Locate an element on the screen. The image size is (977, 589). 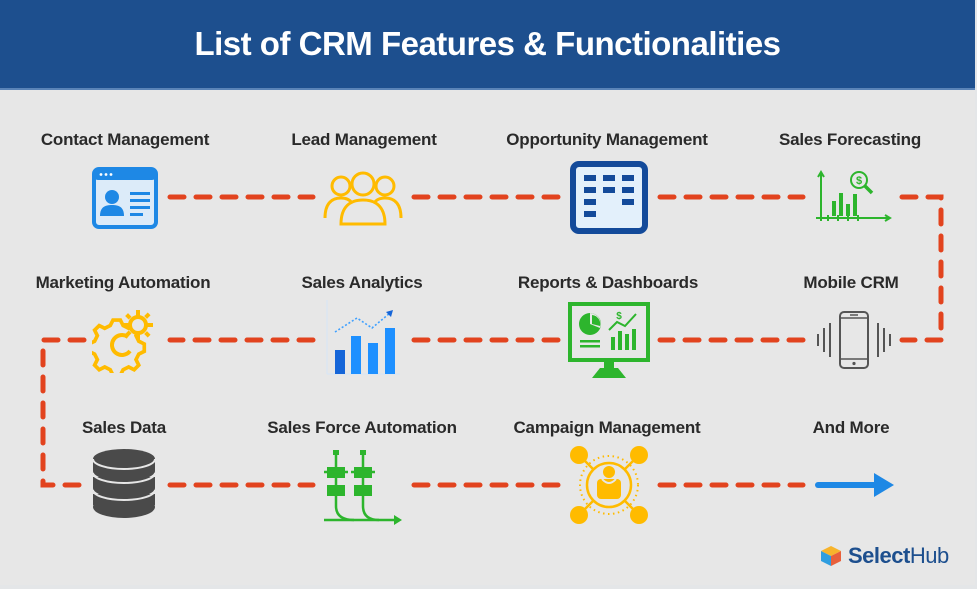
logo-bold-text: Select is located at coordinates (879, 555).